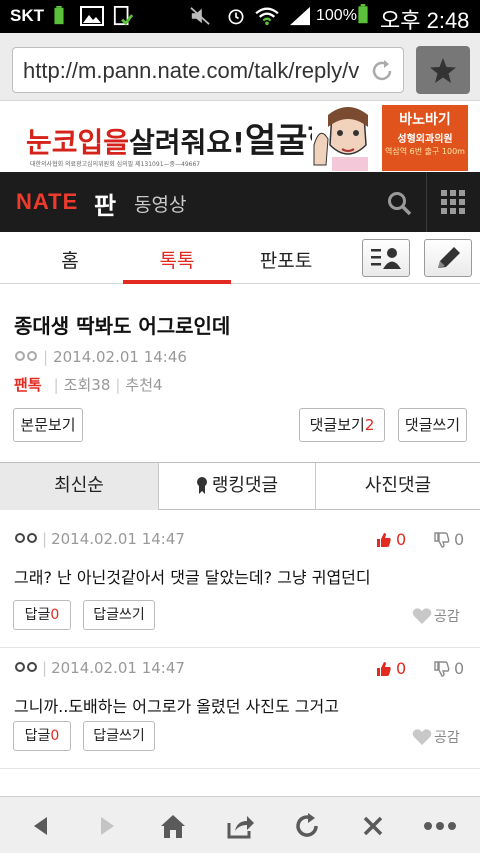 Image resolution: width=480 pixels, height=853 pixels. I want to click on refresh-icon, so click(307, 826).